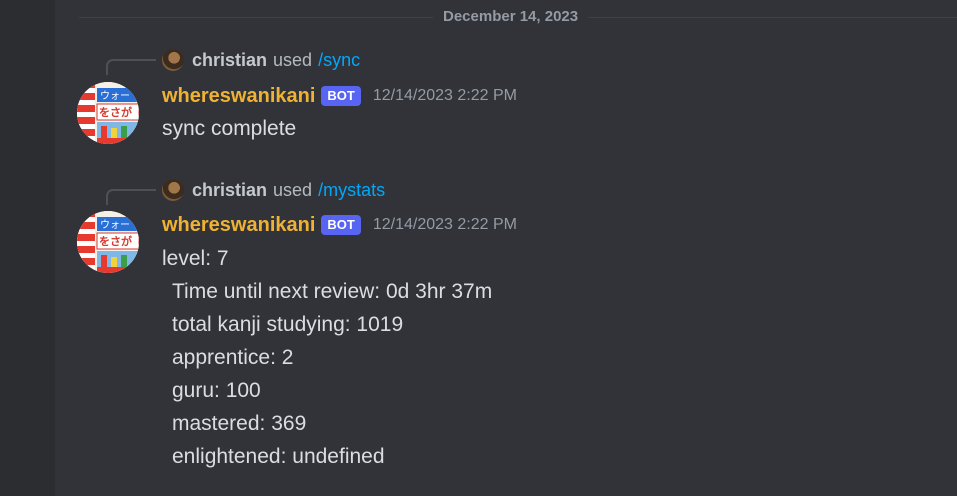  Describe the element at coordinates (239, 423) in the screenshot. I see `stat-mastered: mastered: 369` at that location.